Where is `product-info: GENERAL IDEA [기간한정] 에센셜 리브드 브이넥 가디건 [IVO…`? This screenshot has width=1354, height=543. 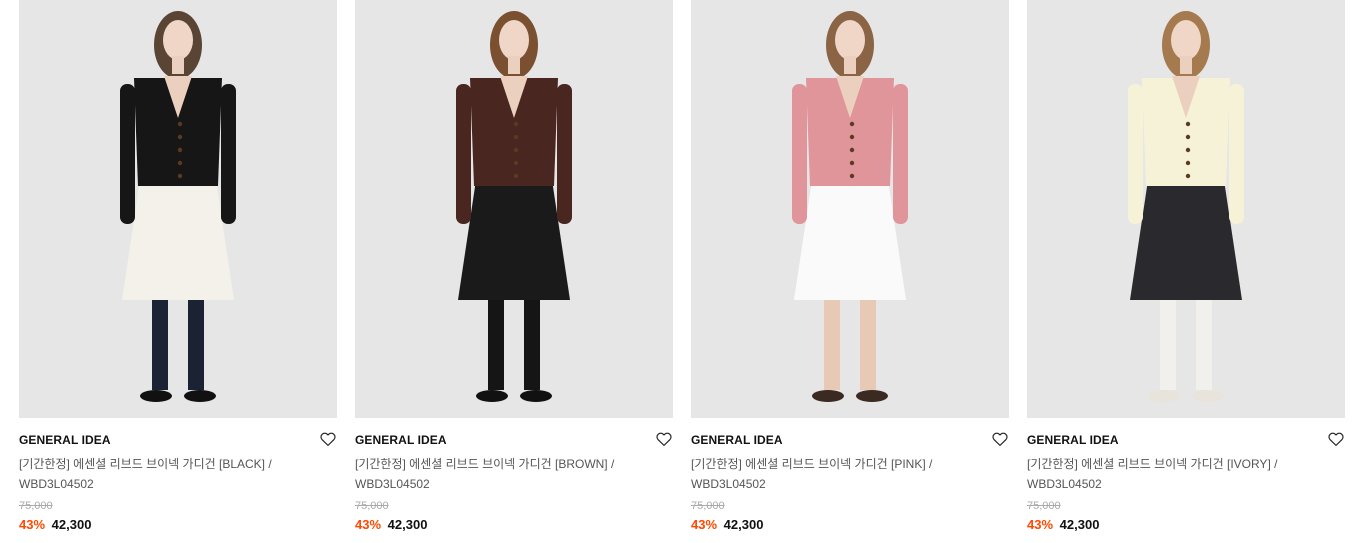
product-info: GENERAL IDEA [기간한정] 에센셜 리브드 브이넥 가디건 [IVO… is located at coordinates (1186, 475).